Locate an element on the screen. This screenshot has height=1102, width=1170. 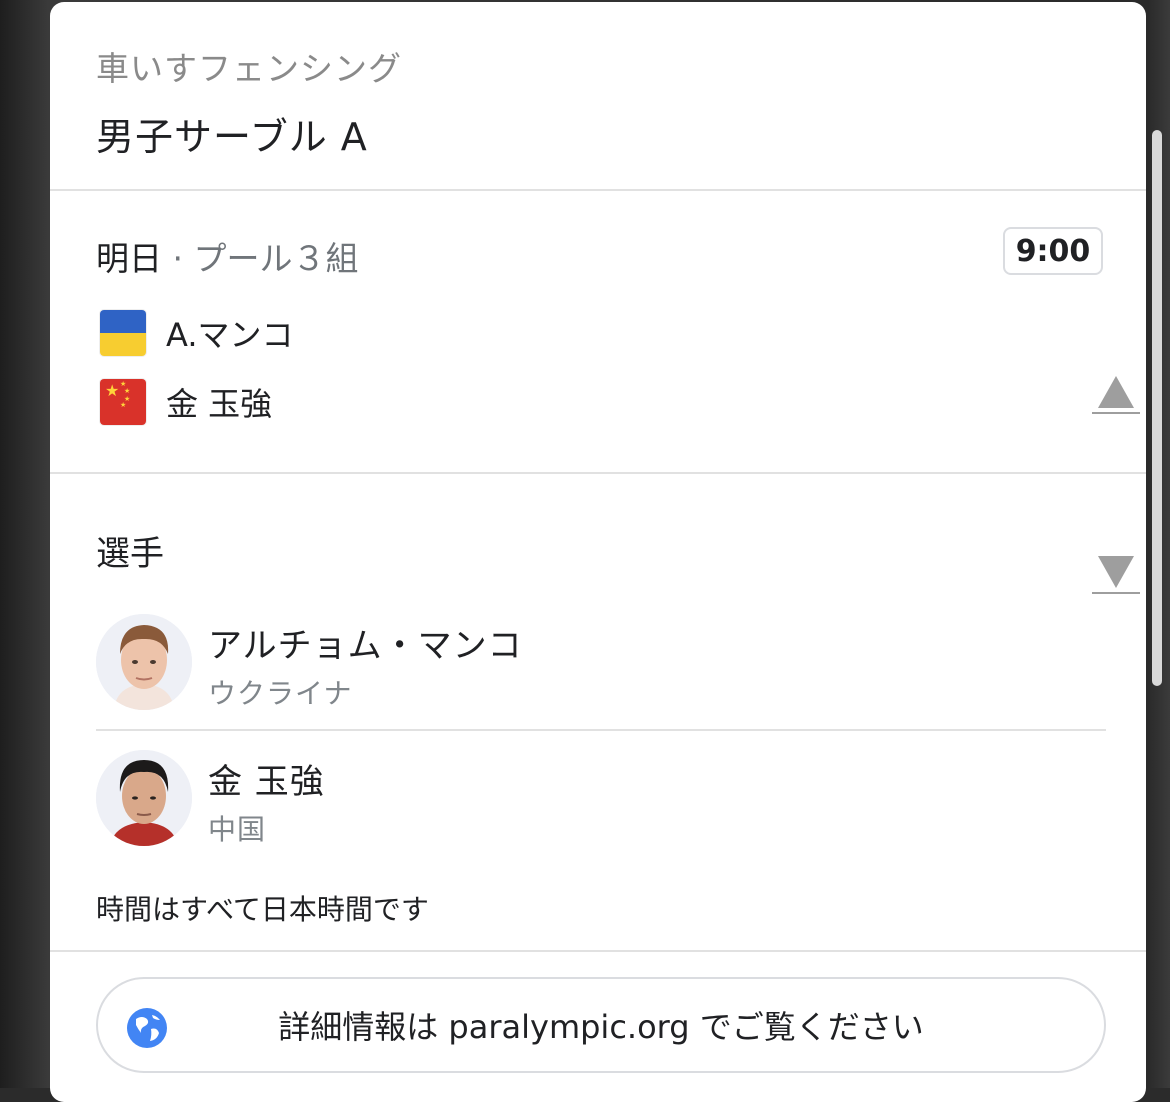
competitor-row: A.マンコ is located at coordinates (197, 333).